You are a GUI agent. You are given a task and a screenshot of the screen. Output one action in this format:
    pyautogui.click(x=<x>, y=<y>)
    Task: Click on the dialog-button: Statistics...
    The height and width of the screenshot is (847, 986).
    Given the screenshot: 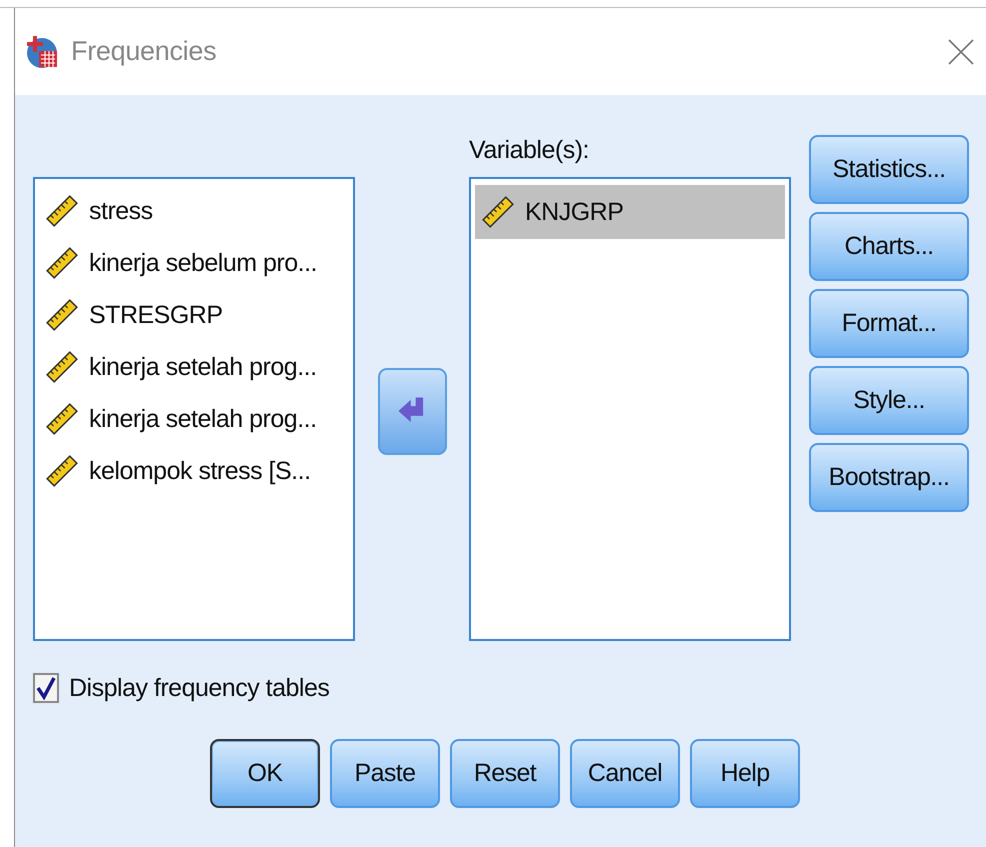 What is the action you would take?
    pyautogui.click(x=889, y=169)
    